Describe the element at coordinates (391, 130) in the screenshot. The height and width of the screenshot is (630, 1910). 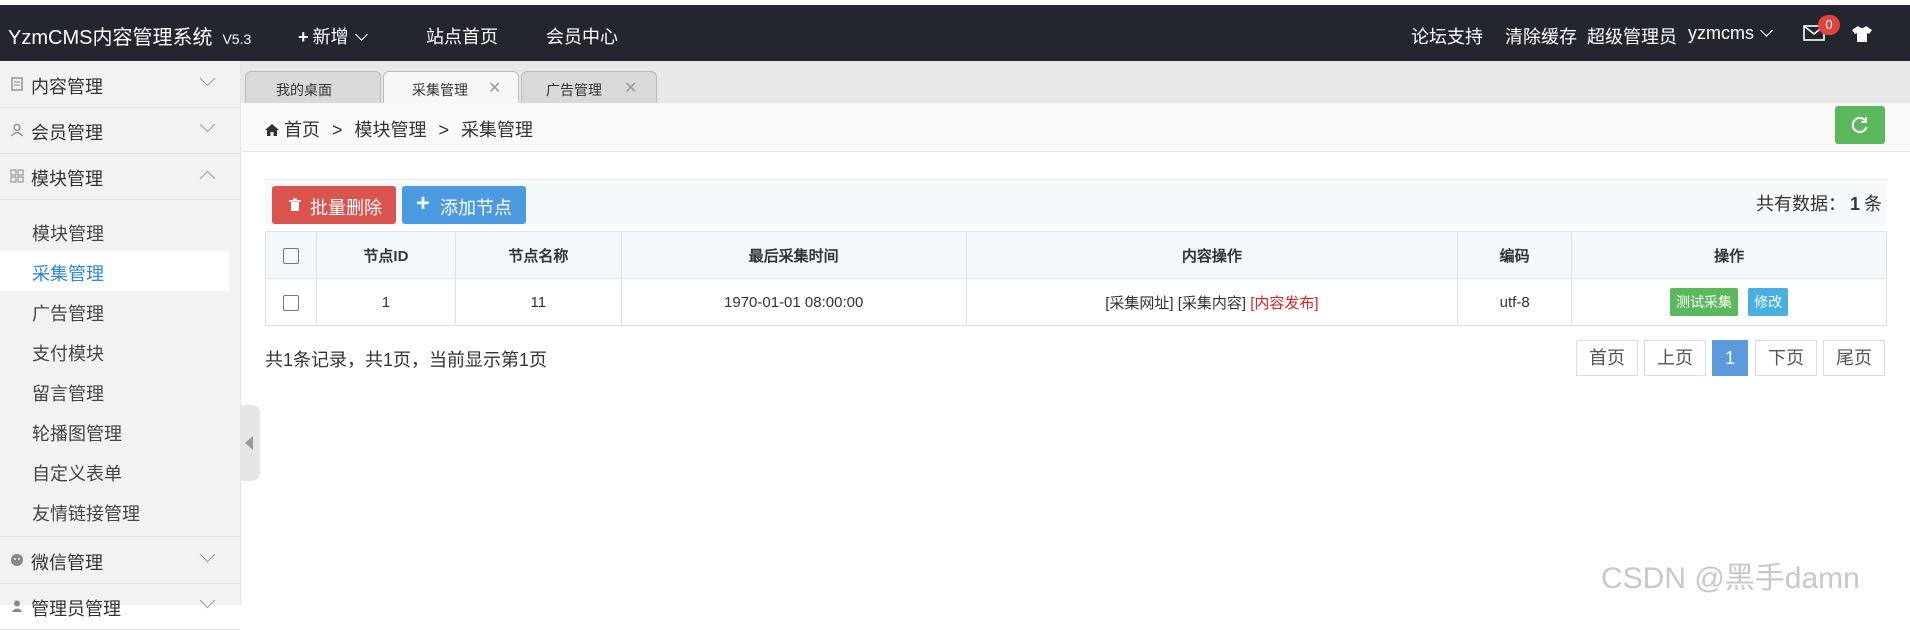
I see `breadcrumb-module: 模块管理` at that location.